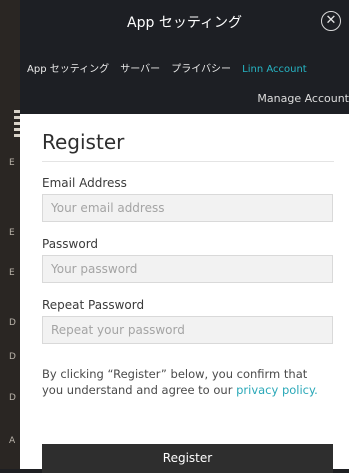  What do you see at coordinates (68, 67) in the screenshot?
I see `tab-app-settings: App セッティング` at bounding box center [68, 67].